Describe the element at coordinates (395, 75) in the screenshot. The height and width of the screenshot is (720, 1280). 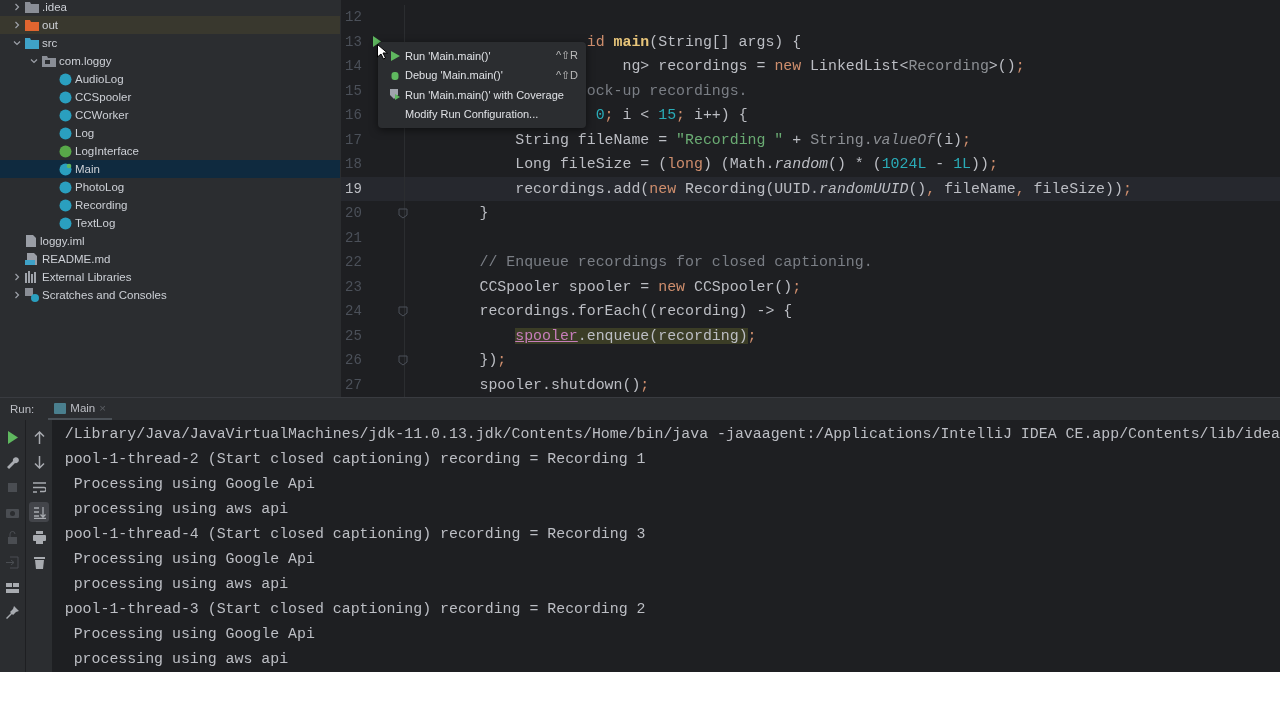
I see `bug-icon` at that location.